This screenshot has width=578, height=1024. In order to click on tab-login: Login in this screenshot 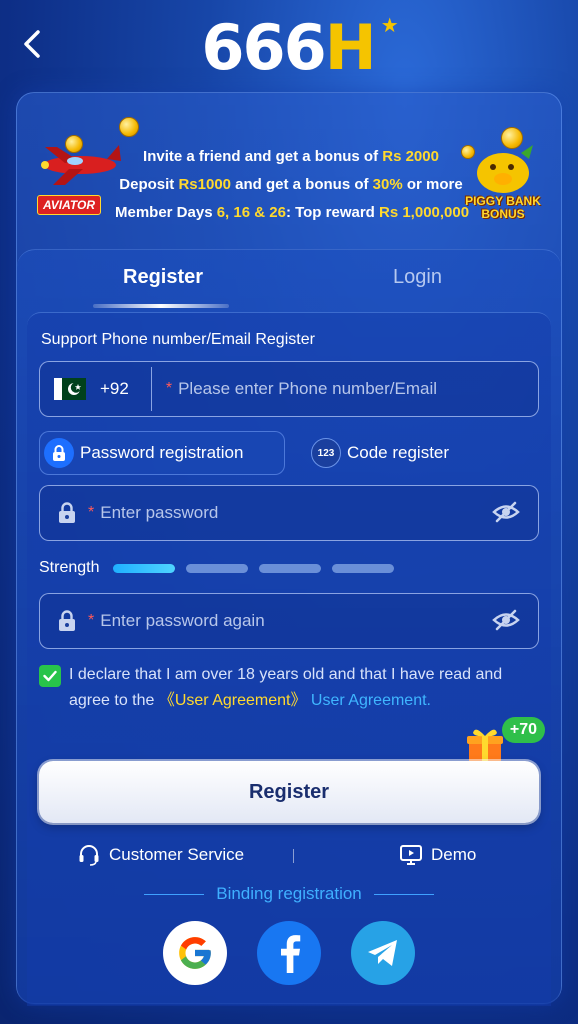, I will do `click(417, 277)`.